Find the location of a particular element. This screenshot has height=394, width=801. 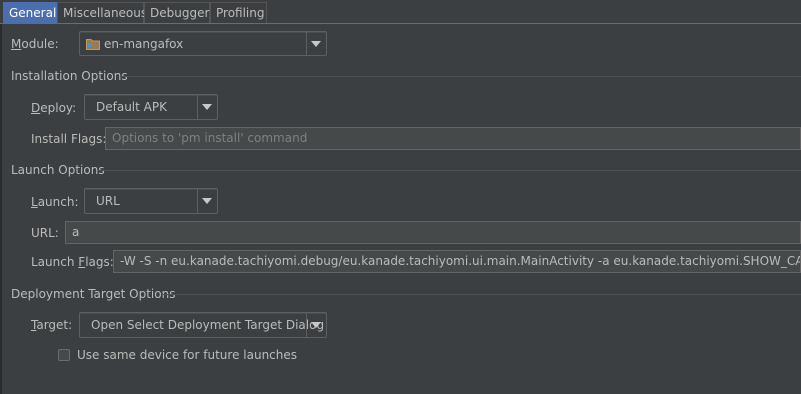

module-value: en-mangafox is located at coordinates (144, 43).